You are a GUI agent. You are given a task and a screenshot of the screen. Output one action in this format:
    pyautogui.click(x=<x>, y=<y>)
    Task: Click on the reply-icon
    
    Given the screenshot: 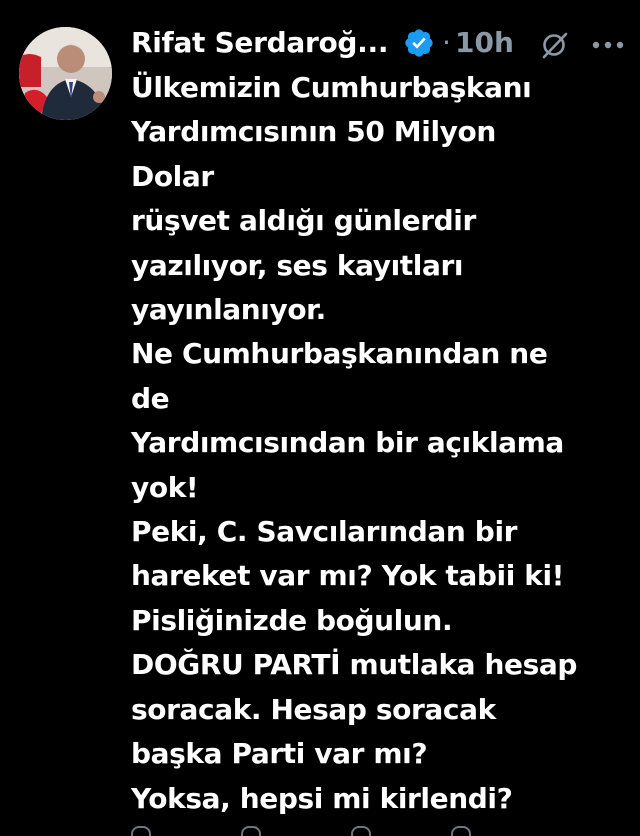 What is the action you would take?
    pyautogui.click(x=141, y=831)
    